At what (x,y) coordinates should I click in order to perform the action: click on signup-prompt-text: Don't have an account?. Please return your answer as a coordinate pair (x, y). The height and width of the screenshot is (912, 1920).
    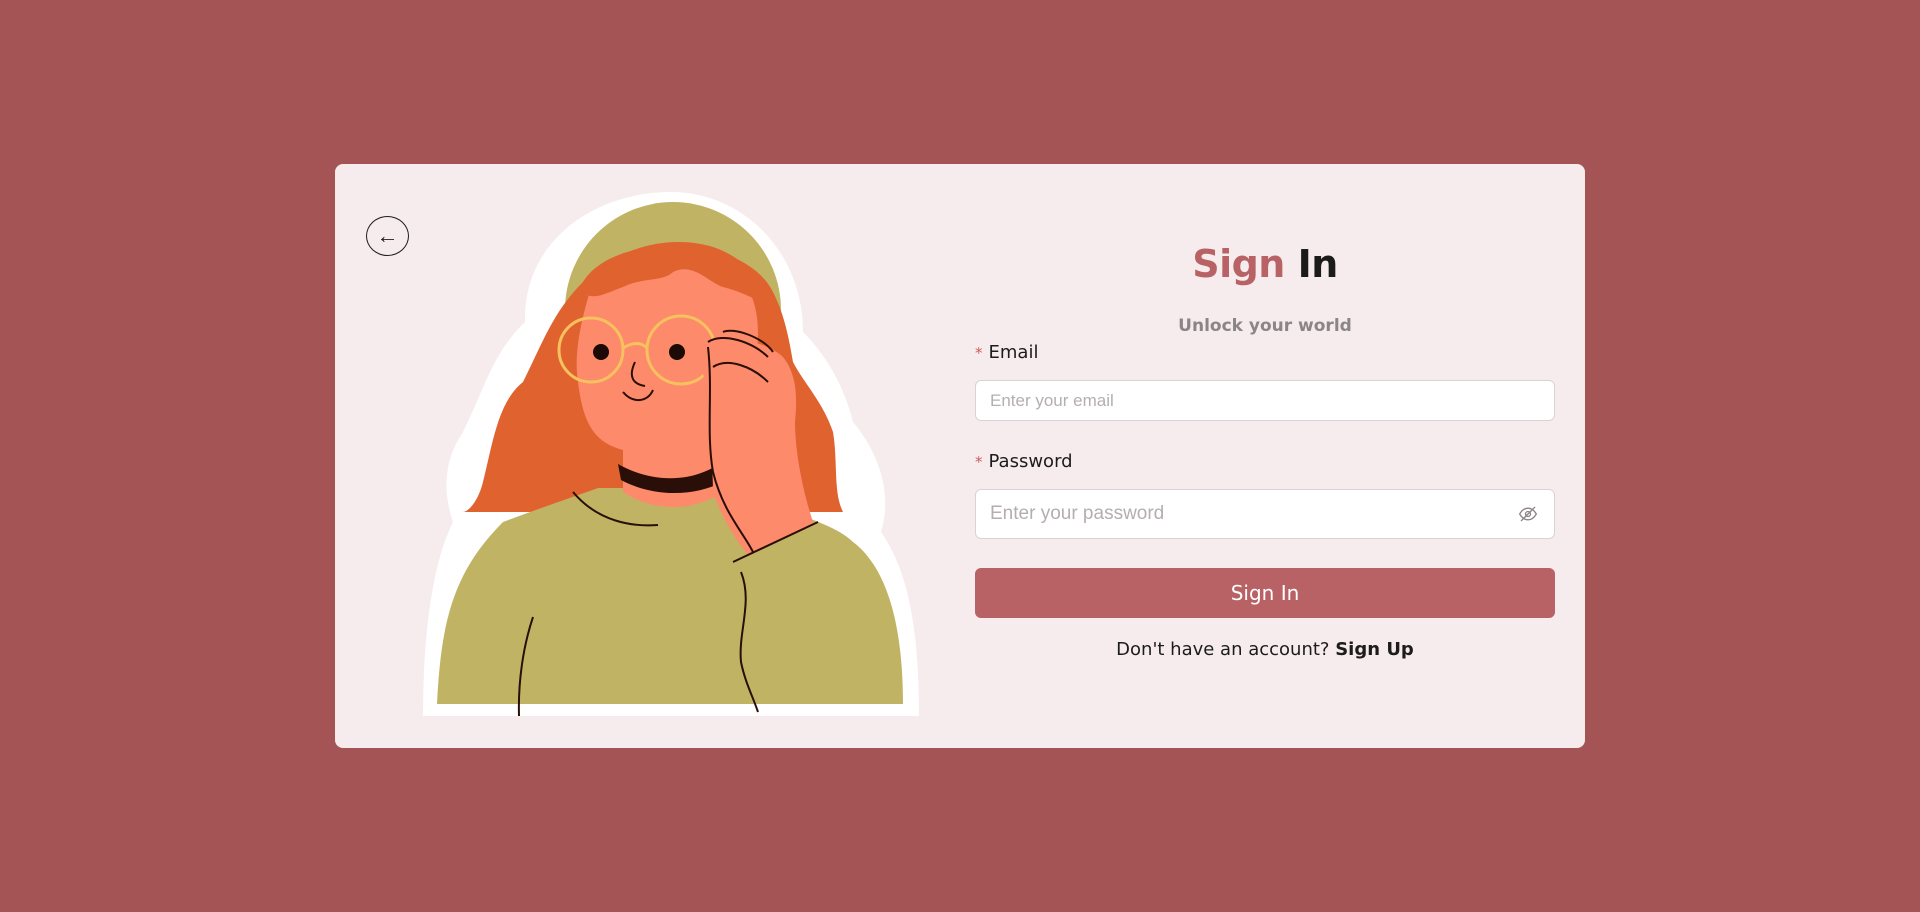
    Looking at the image, I should click on (1223, 649).